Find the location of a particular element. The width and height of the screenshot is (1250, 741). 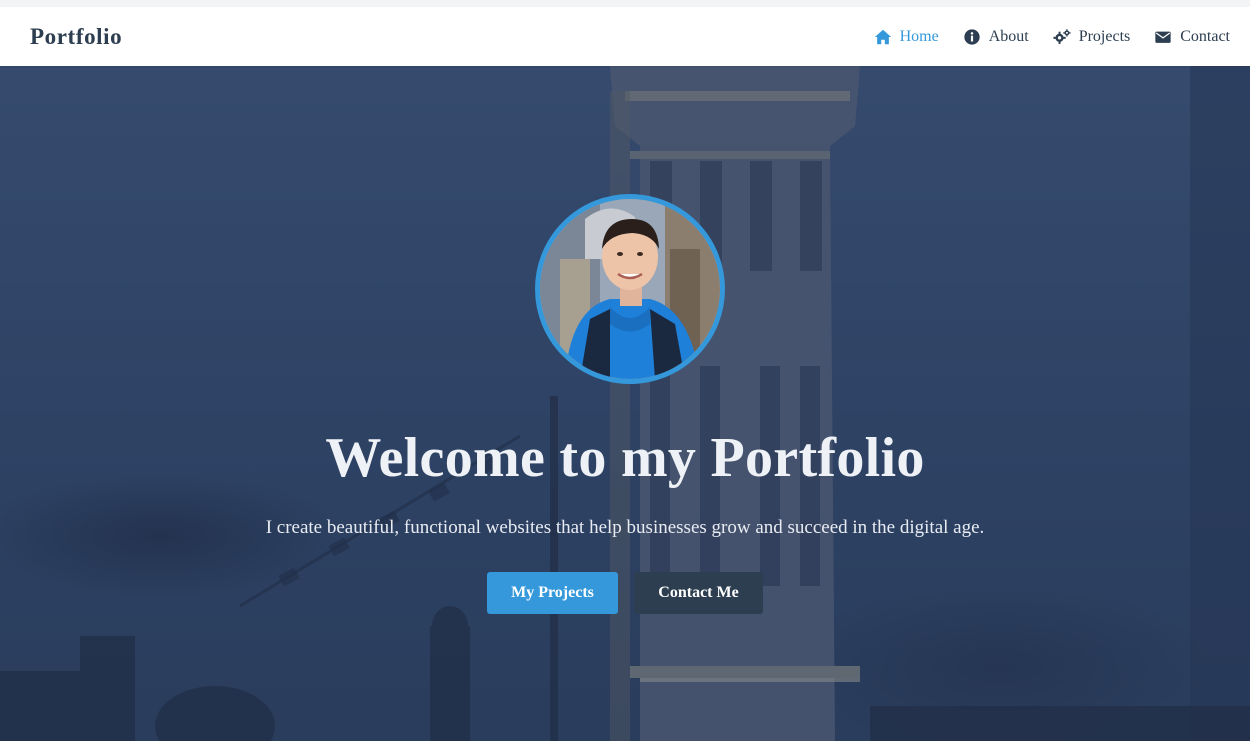

envelope-icon is located at coordinates (1163, 37).